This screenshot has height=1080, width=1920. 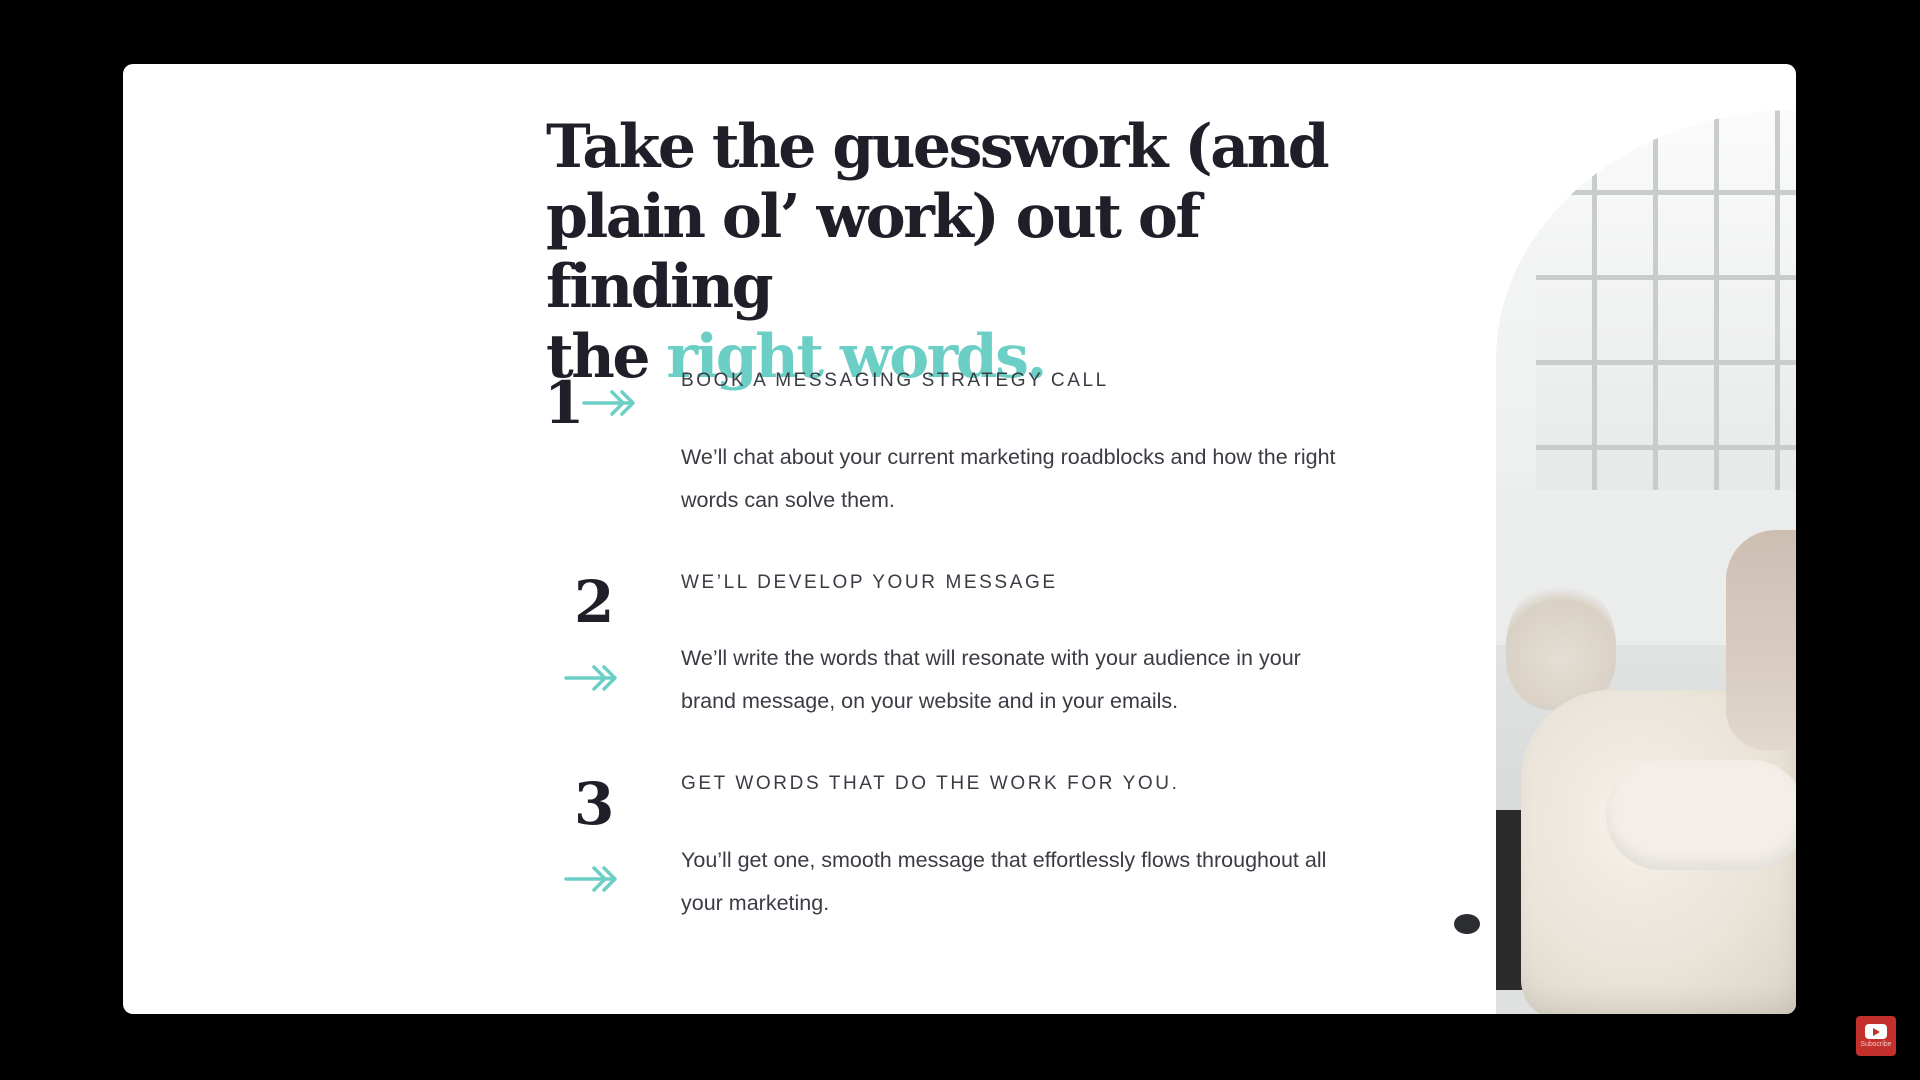 I want to click on headline-line-1: Take the guesswork (and, so click(x=938, y=147).